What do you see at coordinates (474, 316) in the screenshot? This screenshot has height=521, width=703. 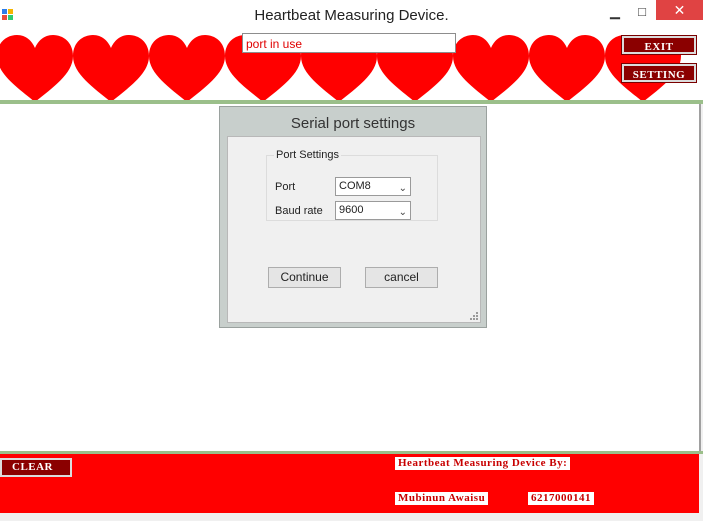 I see `resize-grip-icon` at bounding box center [474, 316].